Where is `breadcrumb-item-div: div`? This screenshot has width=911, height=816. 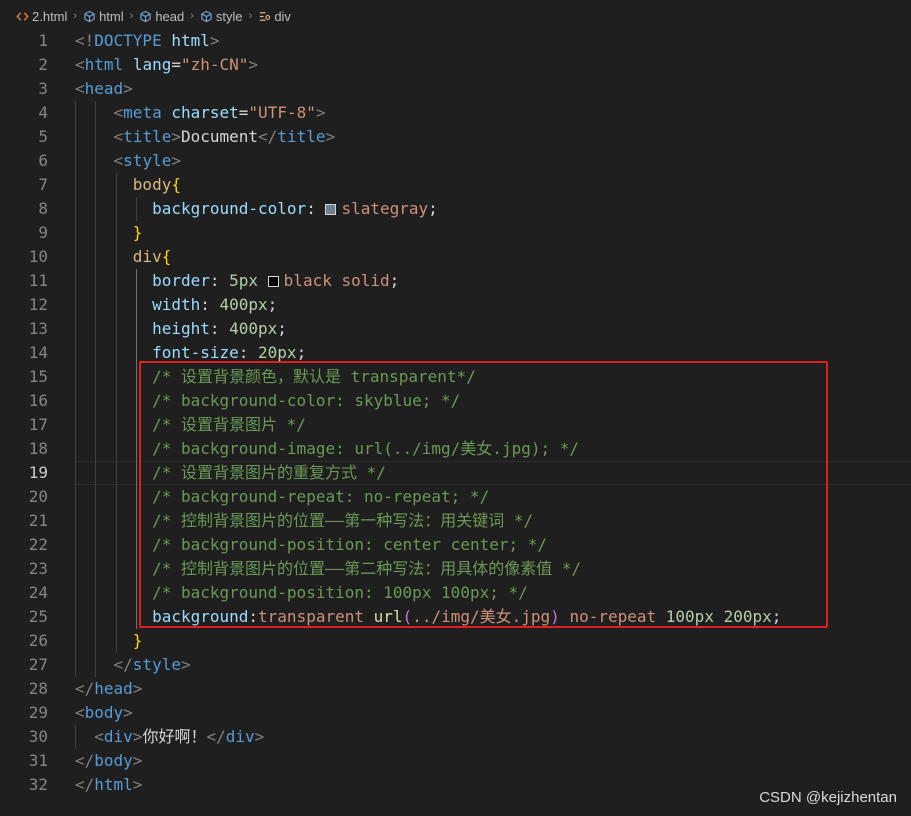 breadcrumb-item-div: div is located at coordinates (274, 16).